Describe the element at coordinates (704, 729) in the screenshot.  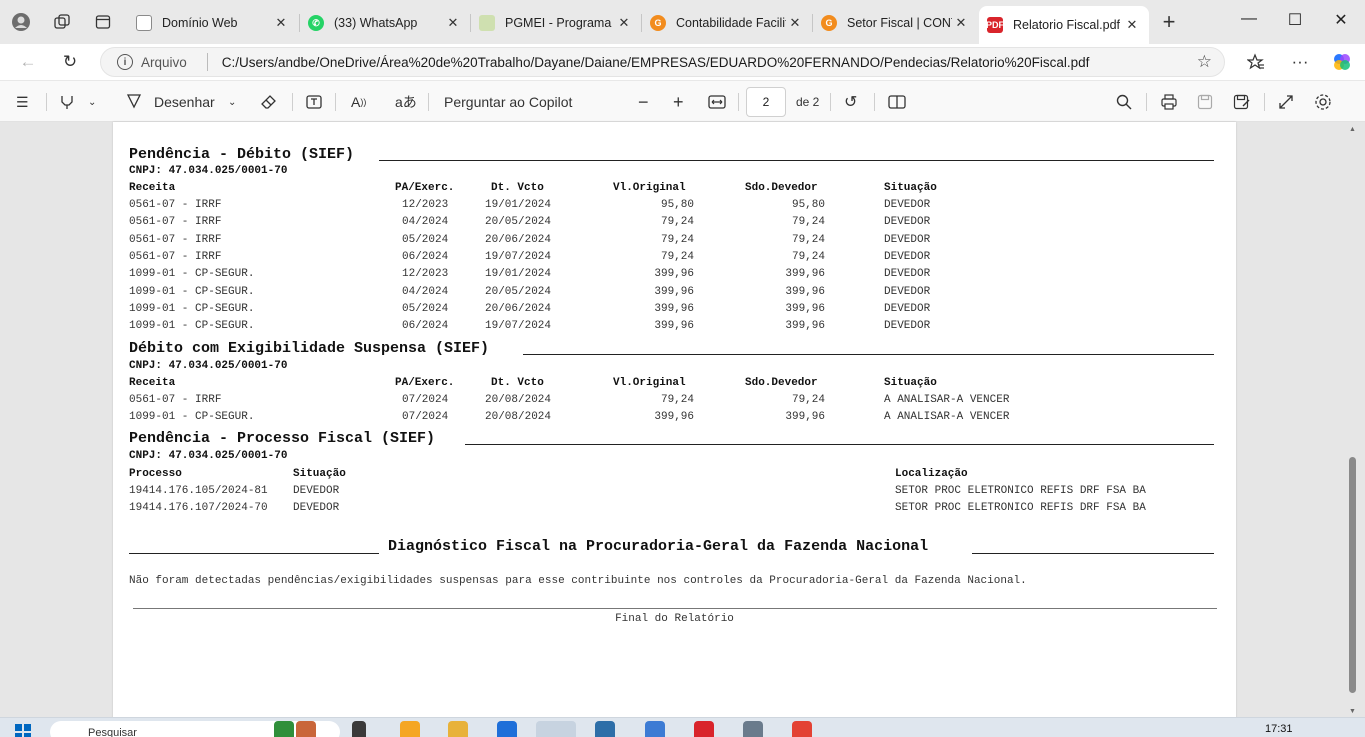
I see `opera-icon` at that location.